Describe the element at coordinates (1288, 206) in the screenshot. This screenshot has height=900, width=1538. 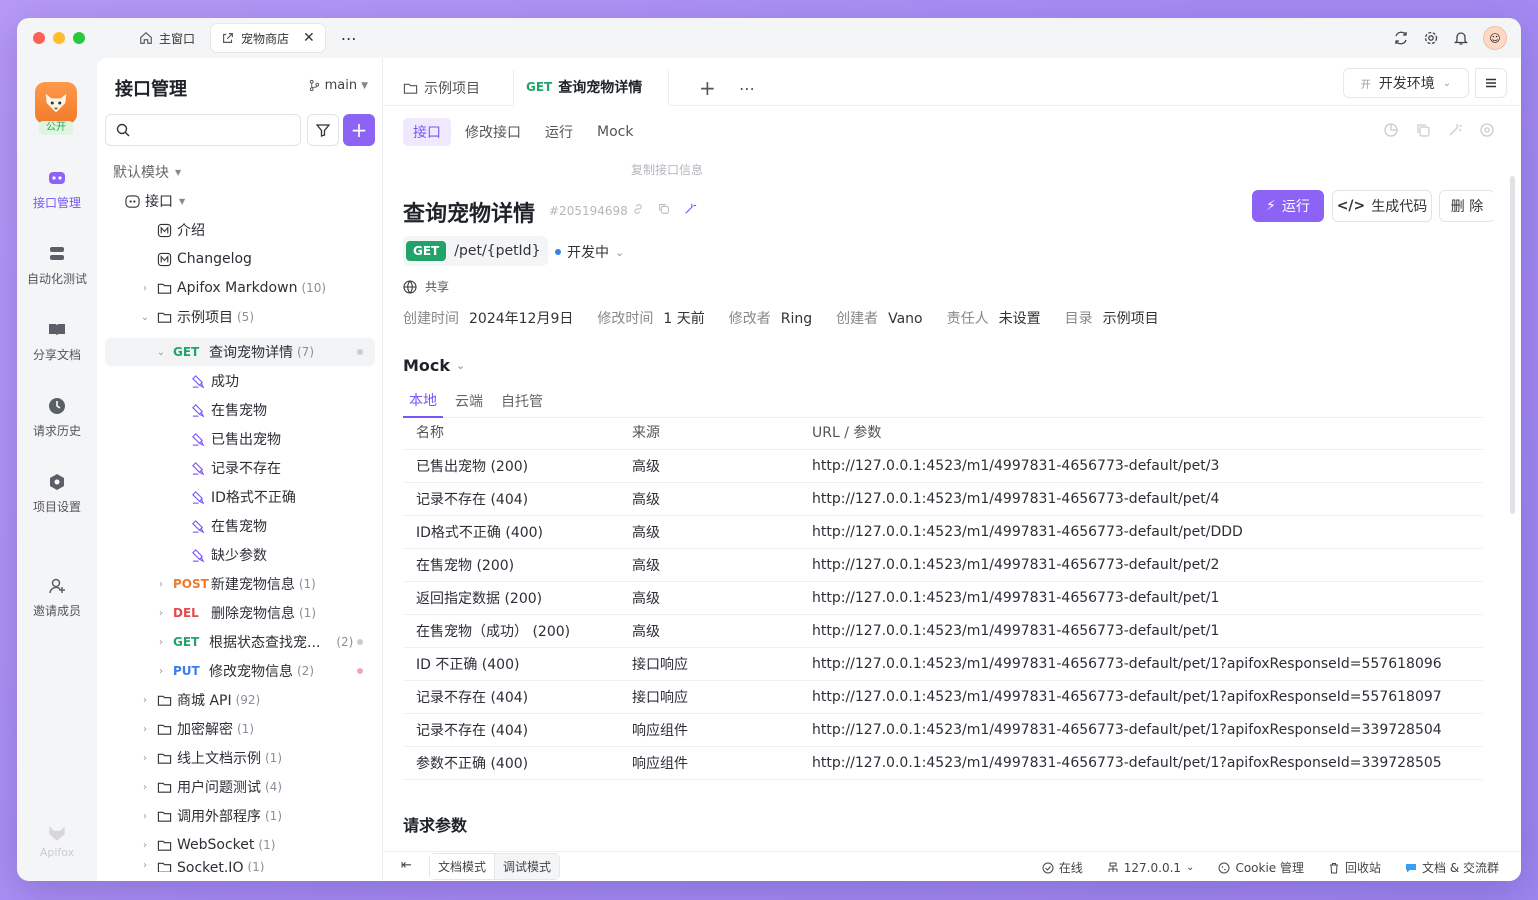
I see `run-button: ⚡ 运行` at that location.